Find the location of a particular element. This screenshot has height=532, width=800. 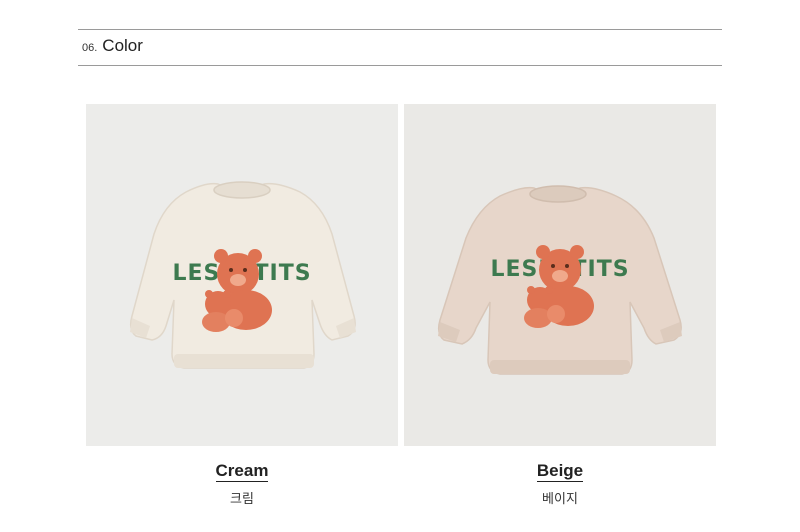

section-title: Color is located at coordinates (122, 45).